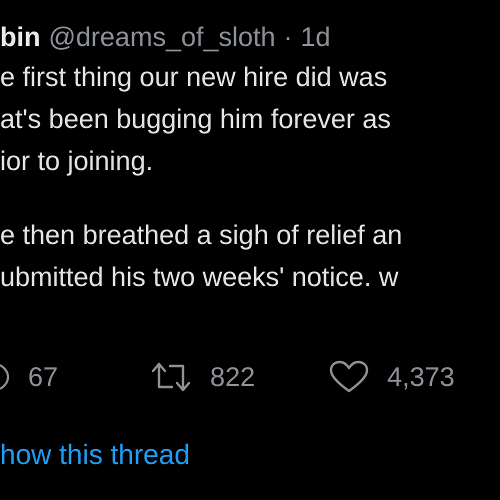 This screenshot has height=500, width=500. What do you see at coordinates (43, 377) in the screenshot?
I see `action-count: 67` at bounding box center [43, 377].